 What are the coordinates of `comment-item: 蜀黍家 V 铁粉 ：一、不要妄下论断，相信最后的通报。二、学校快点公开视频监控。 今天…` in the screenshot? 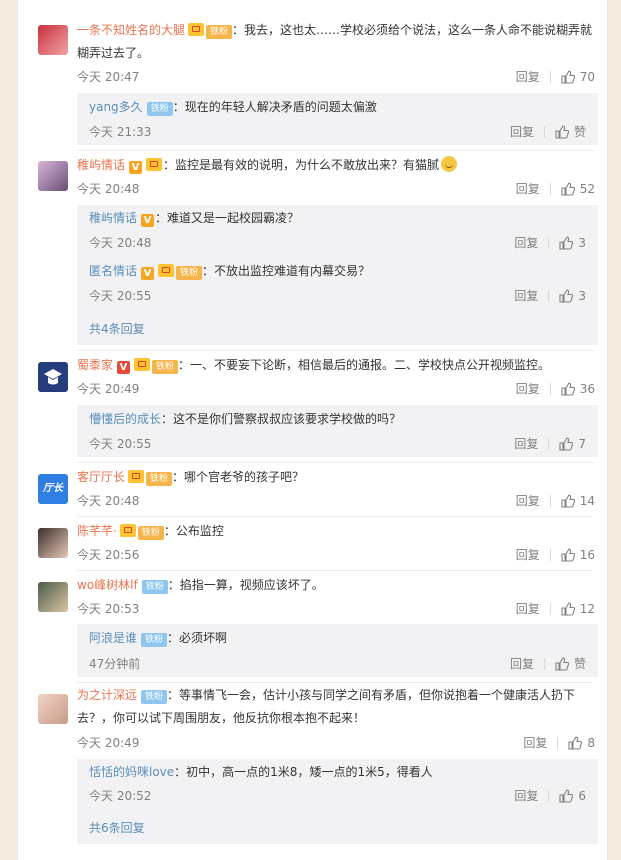 It's located at (313, 406).